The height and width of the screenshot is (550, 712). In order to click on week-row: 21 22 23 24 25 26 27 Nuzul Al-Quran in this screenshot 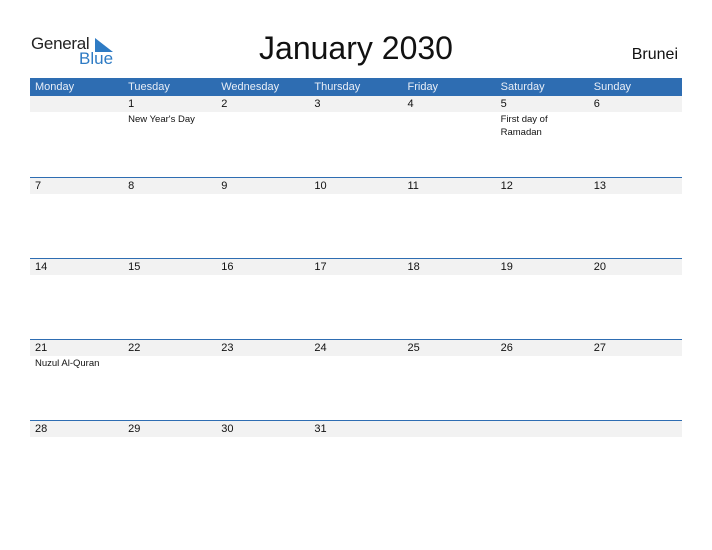, I will do `click(356, 379)`.